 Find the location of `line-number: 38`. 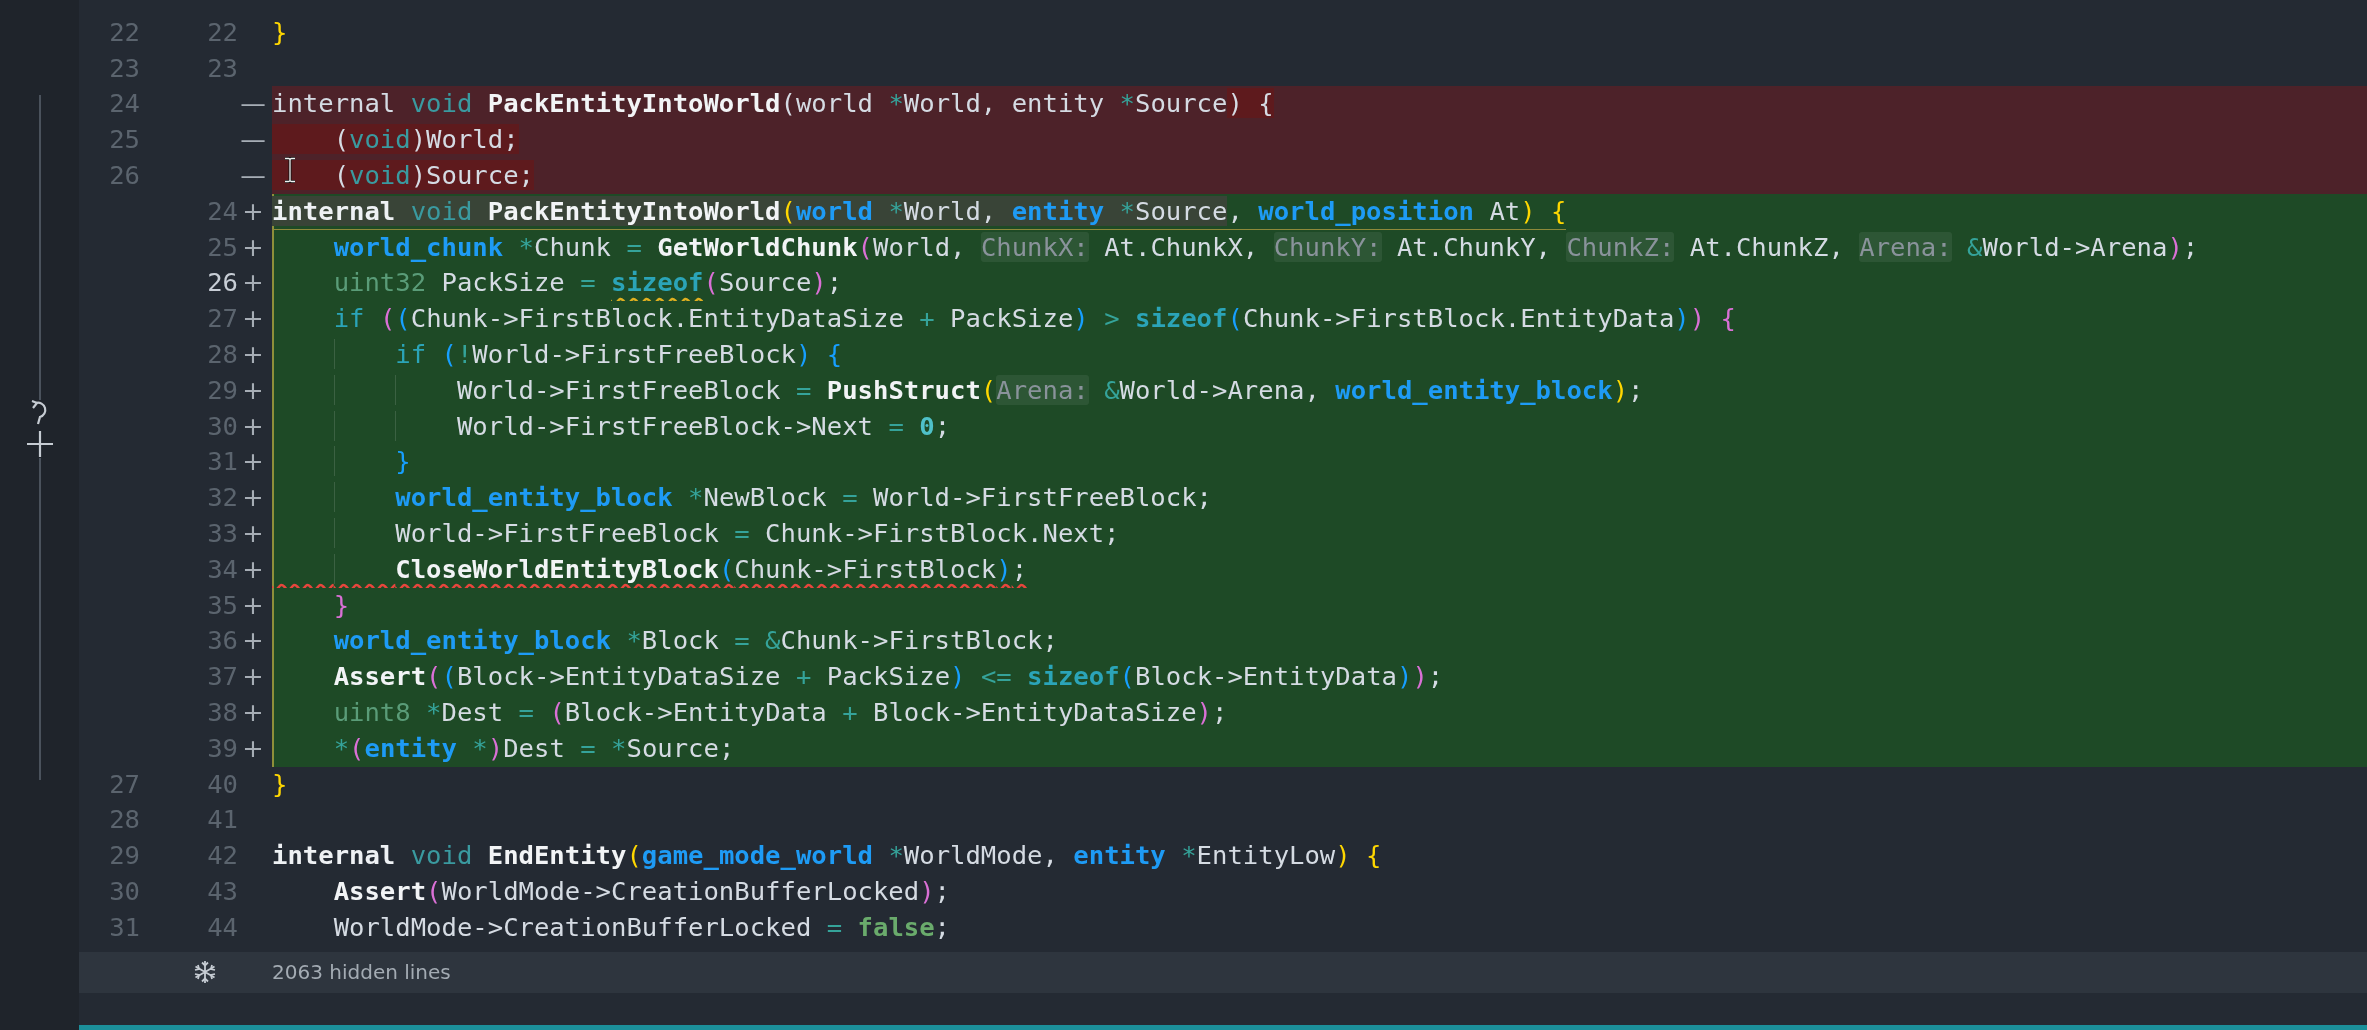

line-number: 38 is located at coordinates (222, 712).